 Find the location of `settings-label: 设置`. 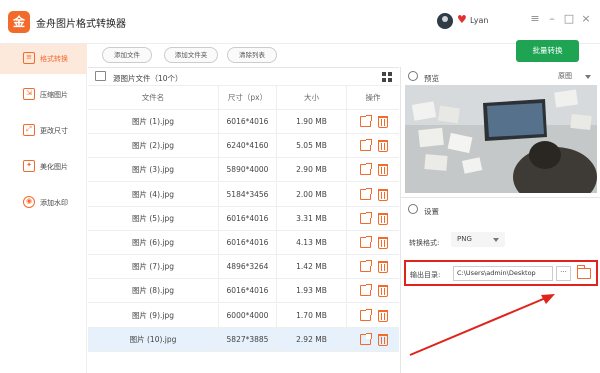

settings-label: 设置 is located at coordinates (431, 211).